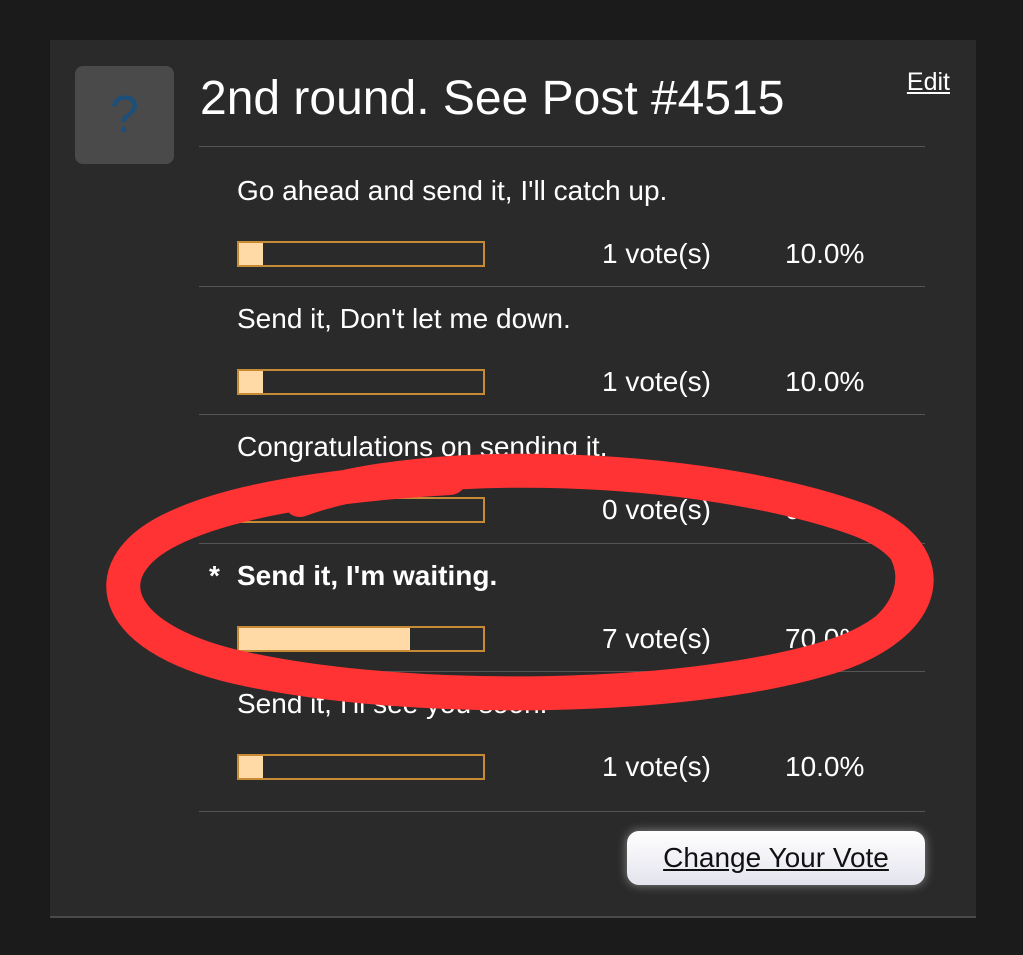 The height and width of the screenshot is (955, 1023). Describe the element at coordinates (404, 318) in the screenshot. I see `option-label: Send it, Don't let me down.` at that location.